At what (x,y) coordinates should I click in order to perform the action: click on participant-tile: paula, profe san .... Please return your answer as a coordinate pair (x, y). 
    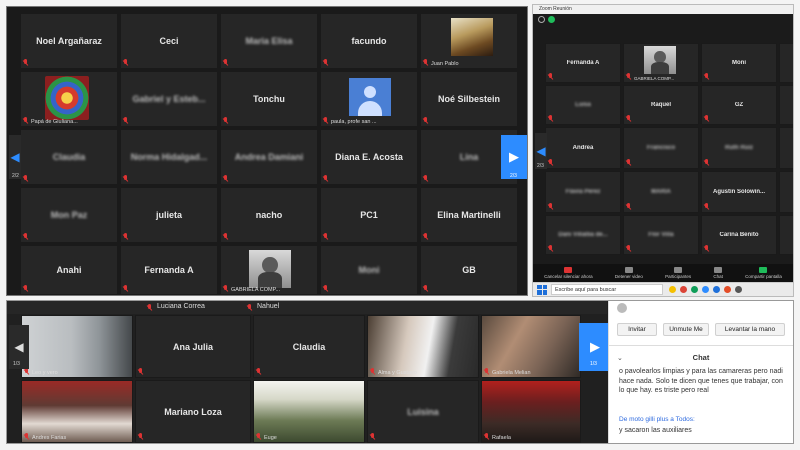
    Looking at the image, I should click on (369, 99).